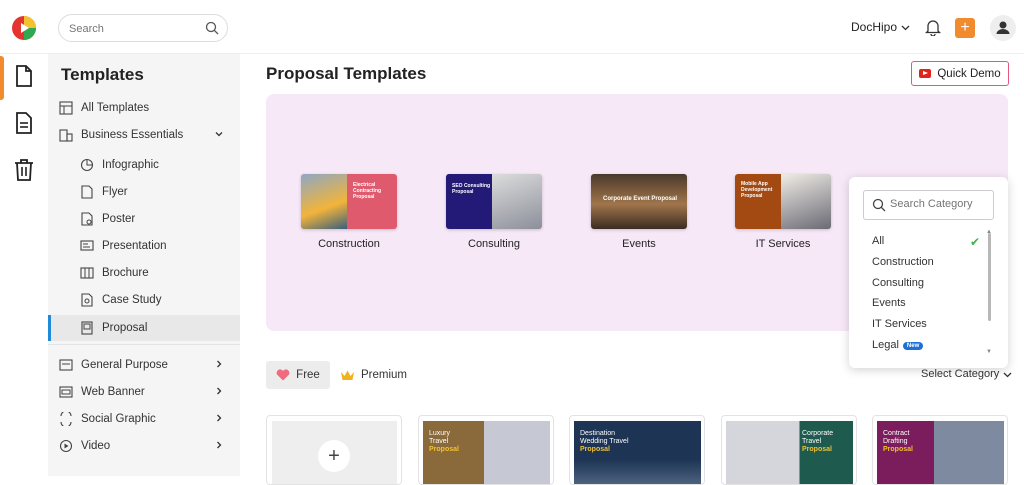 The height and width of the screenshot is (485, 1024). What do you see at coordinates (132, 135) in the screenshot?
I see `sidebar-item-label: Business Essentials` at bounding box center [132, 135].